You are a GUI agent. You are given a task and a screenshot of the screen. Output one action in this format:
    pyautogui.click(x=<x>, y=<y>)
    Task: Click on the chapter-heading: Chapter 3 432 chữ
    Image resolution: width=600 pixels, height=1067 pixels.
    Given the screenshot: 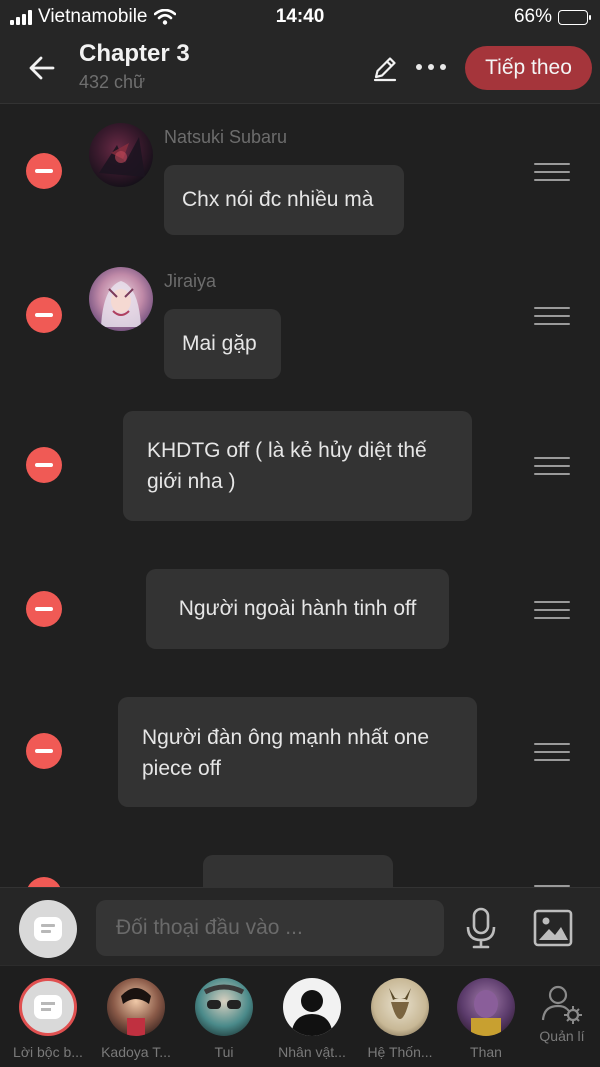 What is the action you would take?
    pyautogui.click(x=134, y=66)
    